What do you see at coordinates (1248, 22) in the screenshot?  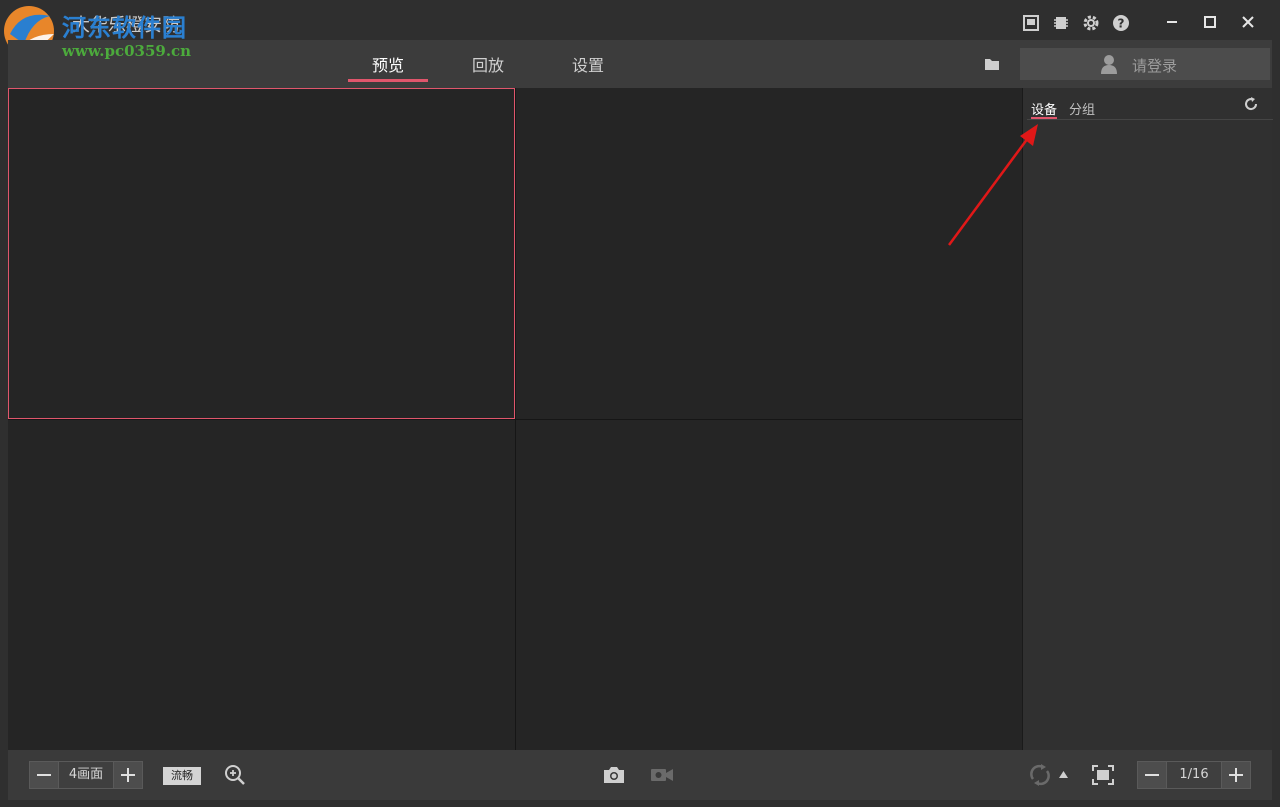 I see `close-icon` at bounding box center [1248, 22].